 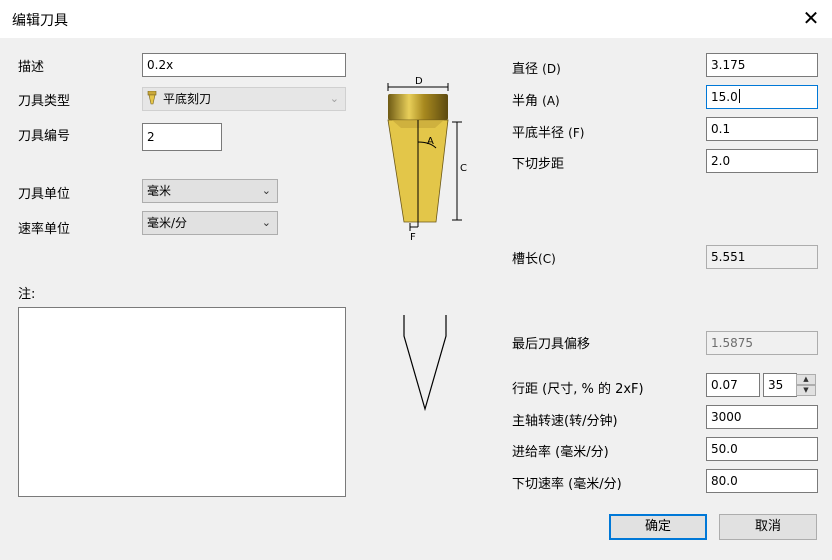 What do you see at coordinates (244, 99) in the screenshot?
I see `tool-type-select: 平底刻刀 ⌄` at bounding box center [244, 99].